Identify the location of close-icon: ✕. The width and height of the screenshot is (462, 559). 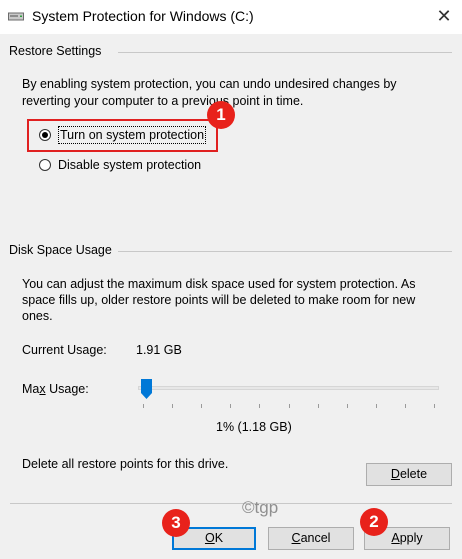
(444, 16).